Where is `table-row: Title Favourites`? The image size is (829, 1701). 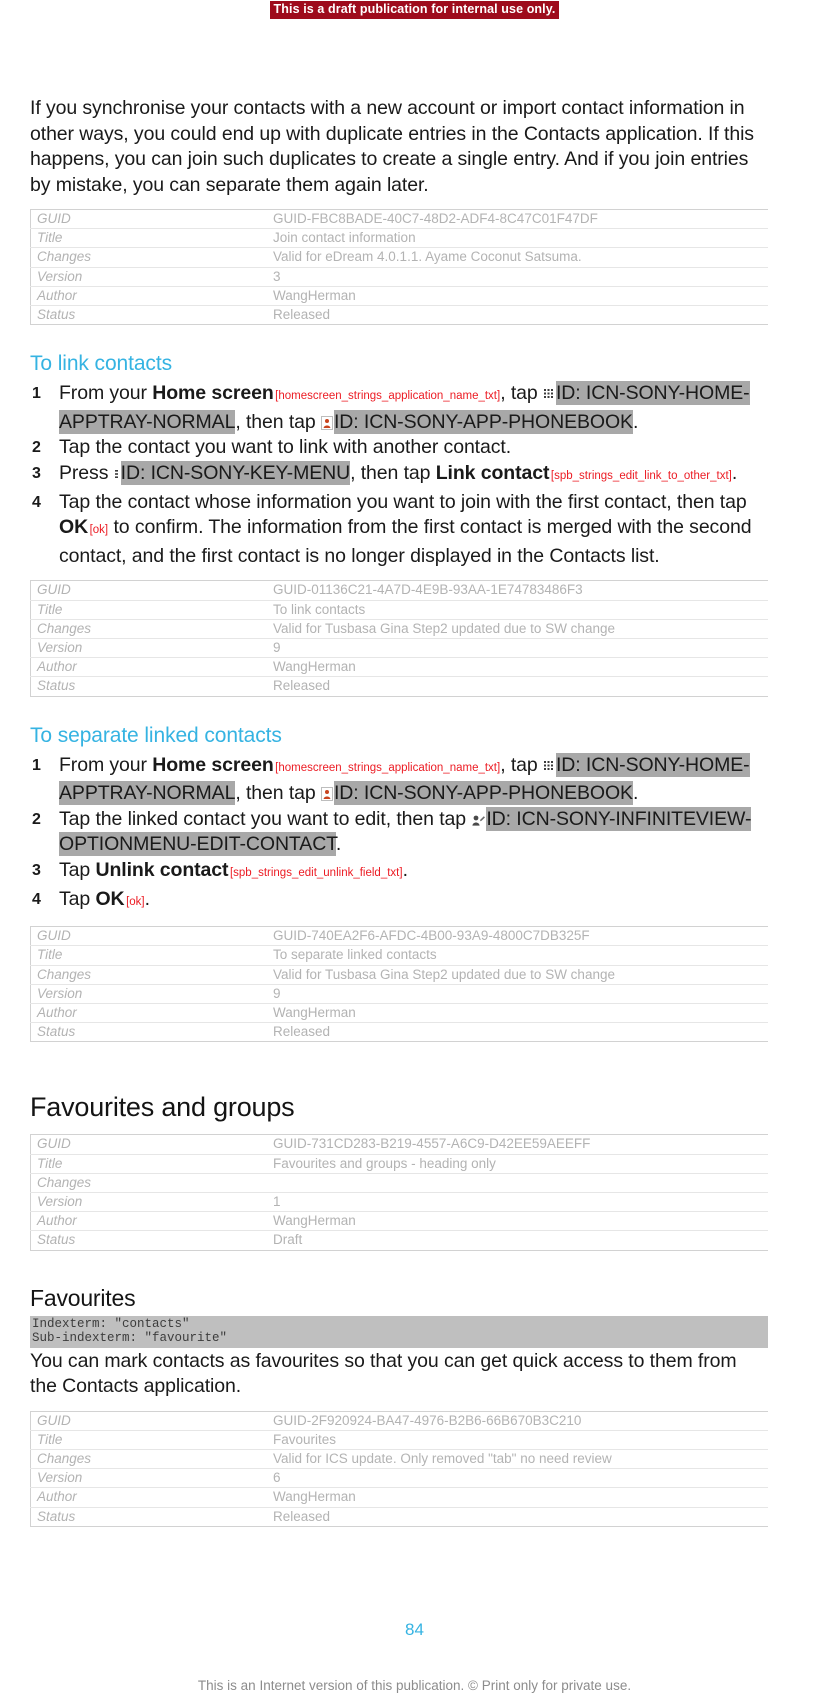 table-row: Title Favourites is located at coordinates (399, 1440).